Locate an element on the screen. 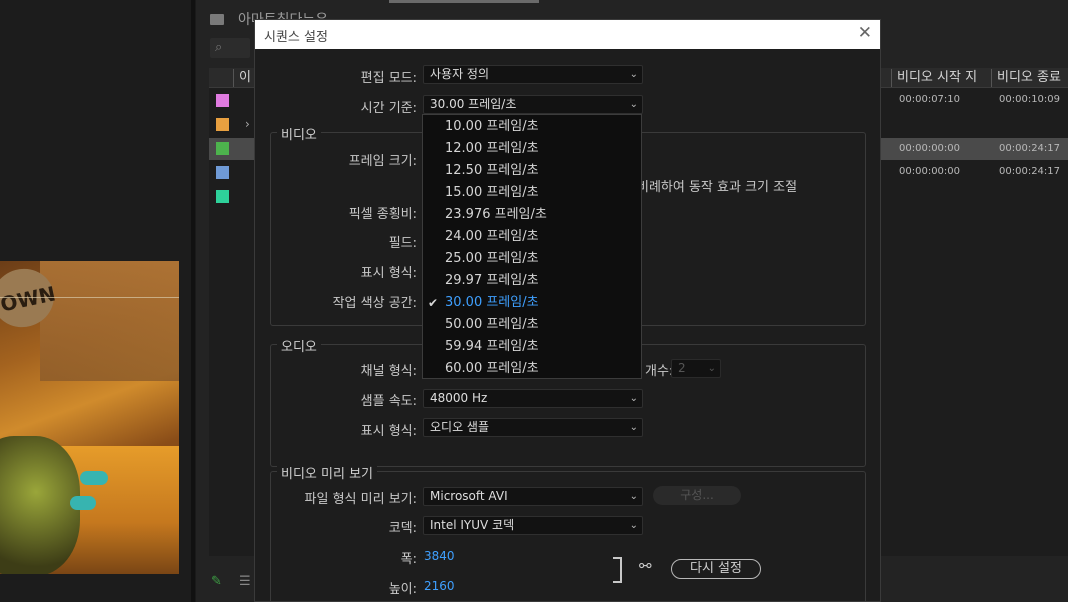  width-value: 3840 is located at coordinates (439, 556).